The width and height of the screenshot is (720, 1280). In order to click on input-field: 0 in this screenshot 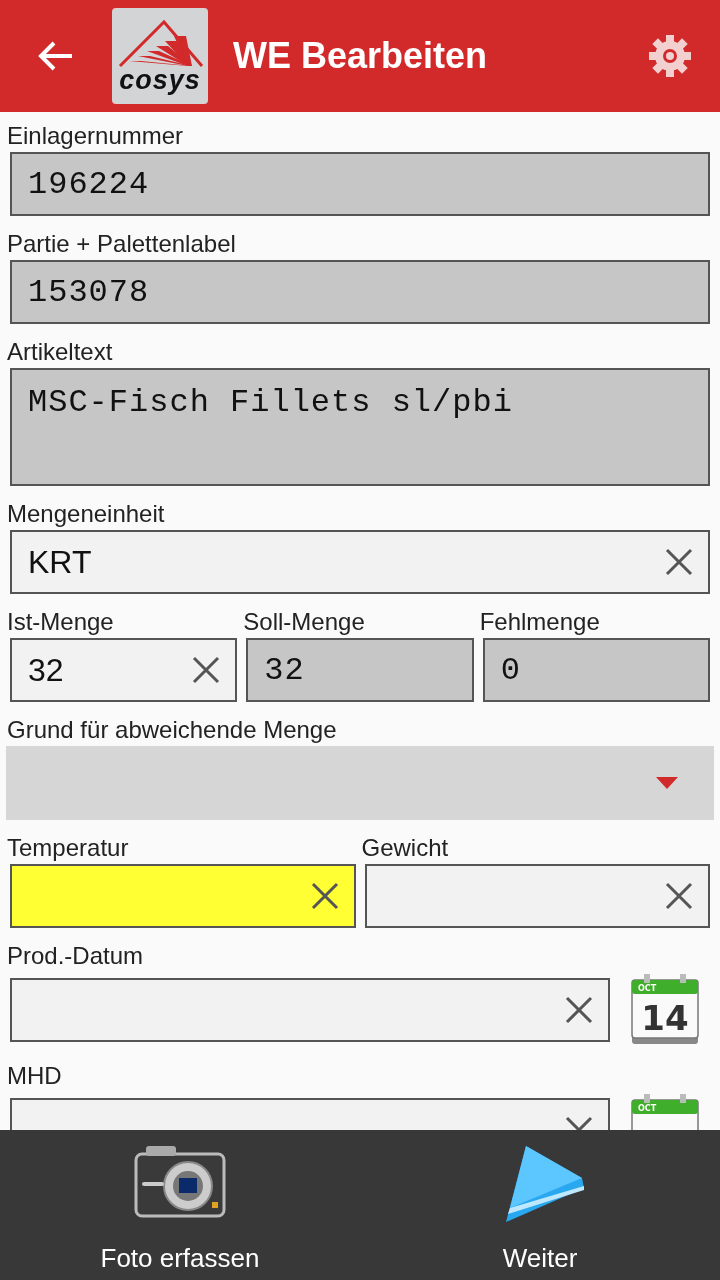, I will do `click(596, 670)`.